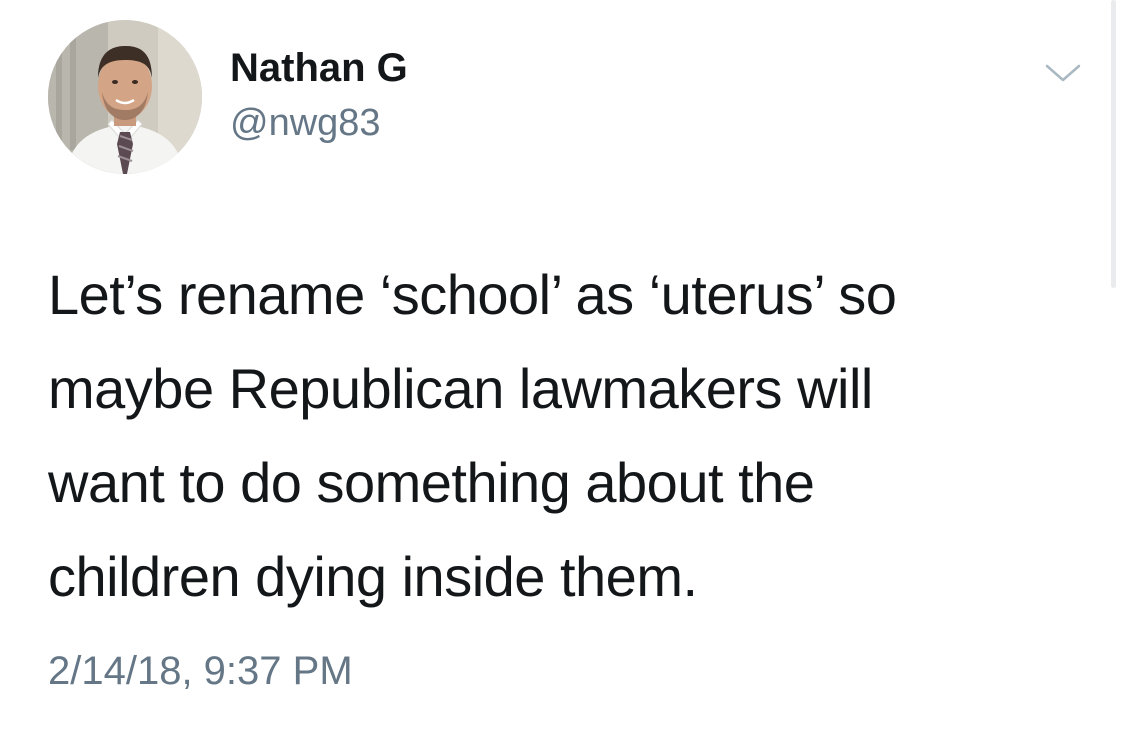 The width and height of the screenshot is (1125, 735). What do you see at coordinates (1113, 144) in the screenshot?
I see `scrollbar` at bounding box center [1113, 144].